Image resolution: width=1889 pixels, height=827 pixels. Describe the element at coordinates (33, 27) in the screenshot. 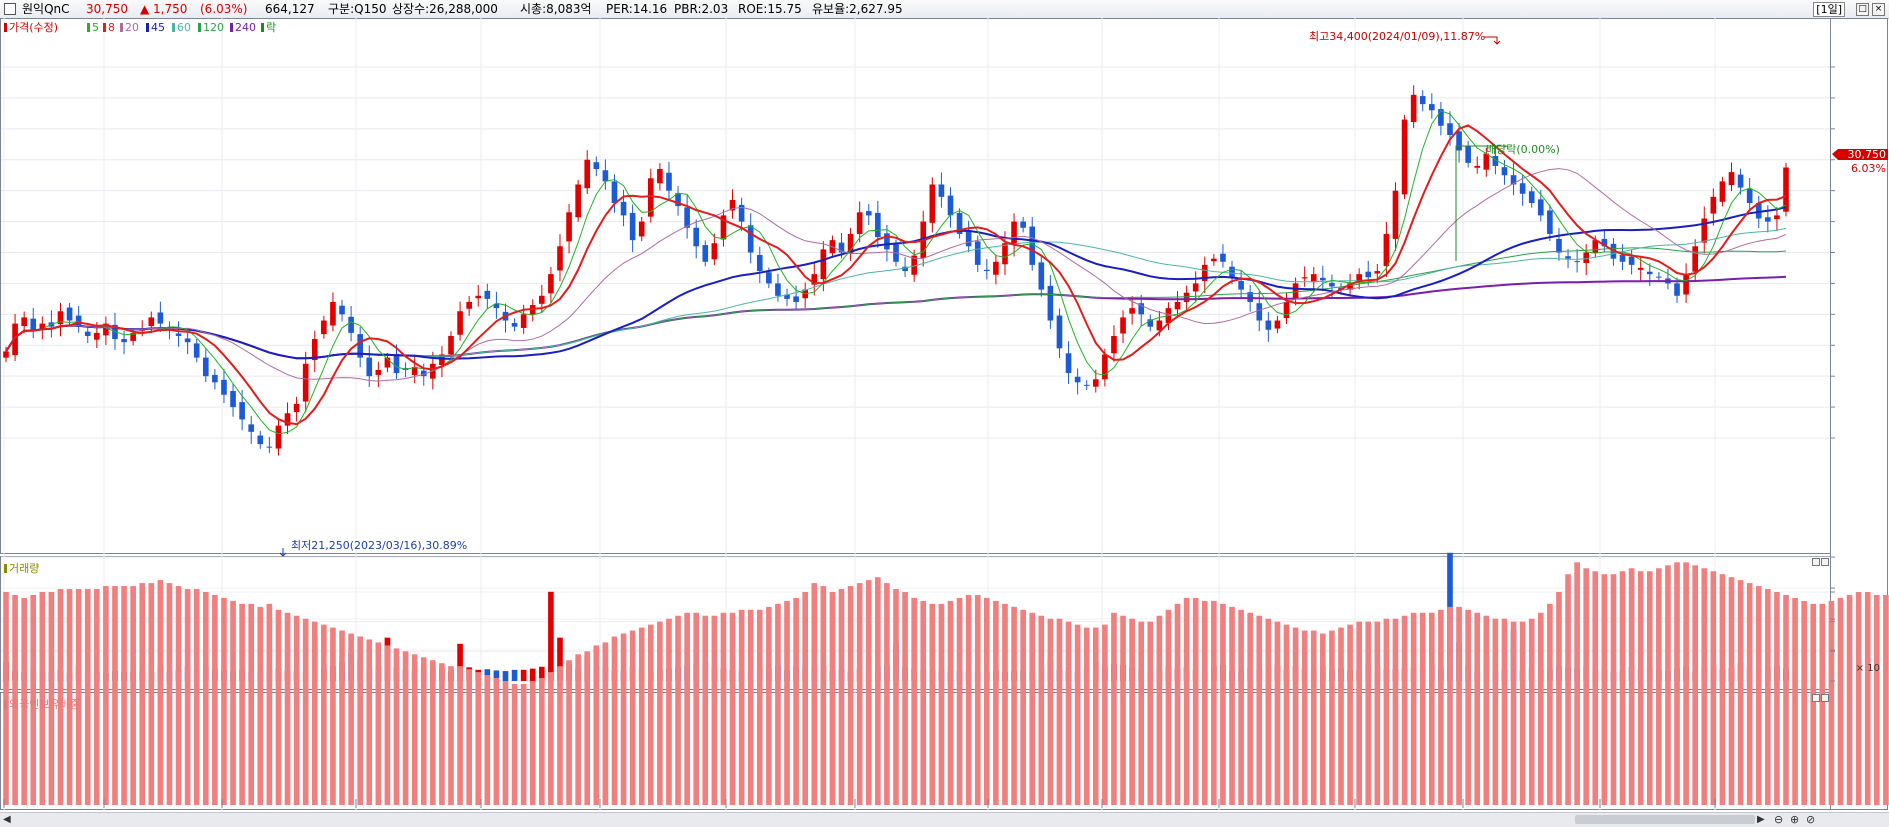

I see `legend-price: 가격(수정)` at that location.